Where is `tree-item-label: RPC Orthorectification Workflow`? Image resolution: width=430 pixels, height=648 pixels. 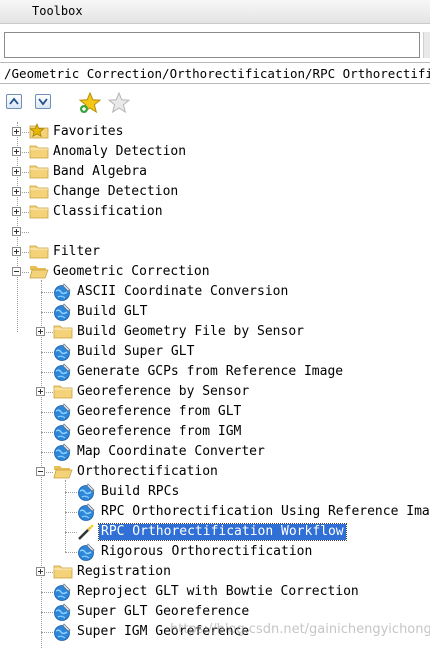 tree-item-label: RPC Orthorectification Workflow is located at coordinates (222, 532).